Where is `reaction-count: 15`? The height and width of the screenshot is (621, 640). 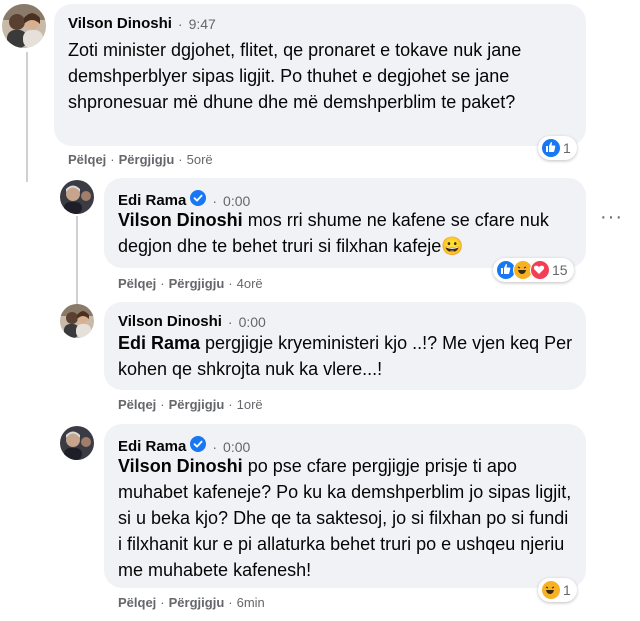
reaction-count: 15 is located at coordinates (560, 270).